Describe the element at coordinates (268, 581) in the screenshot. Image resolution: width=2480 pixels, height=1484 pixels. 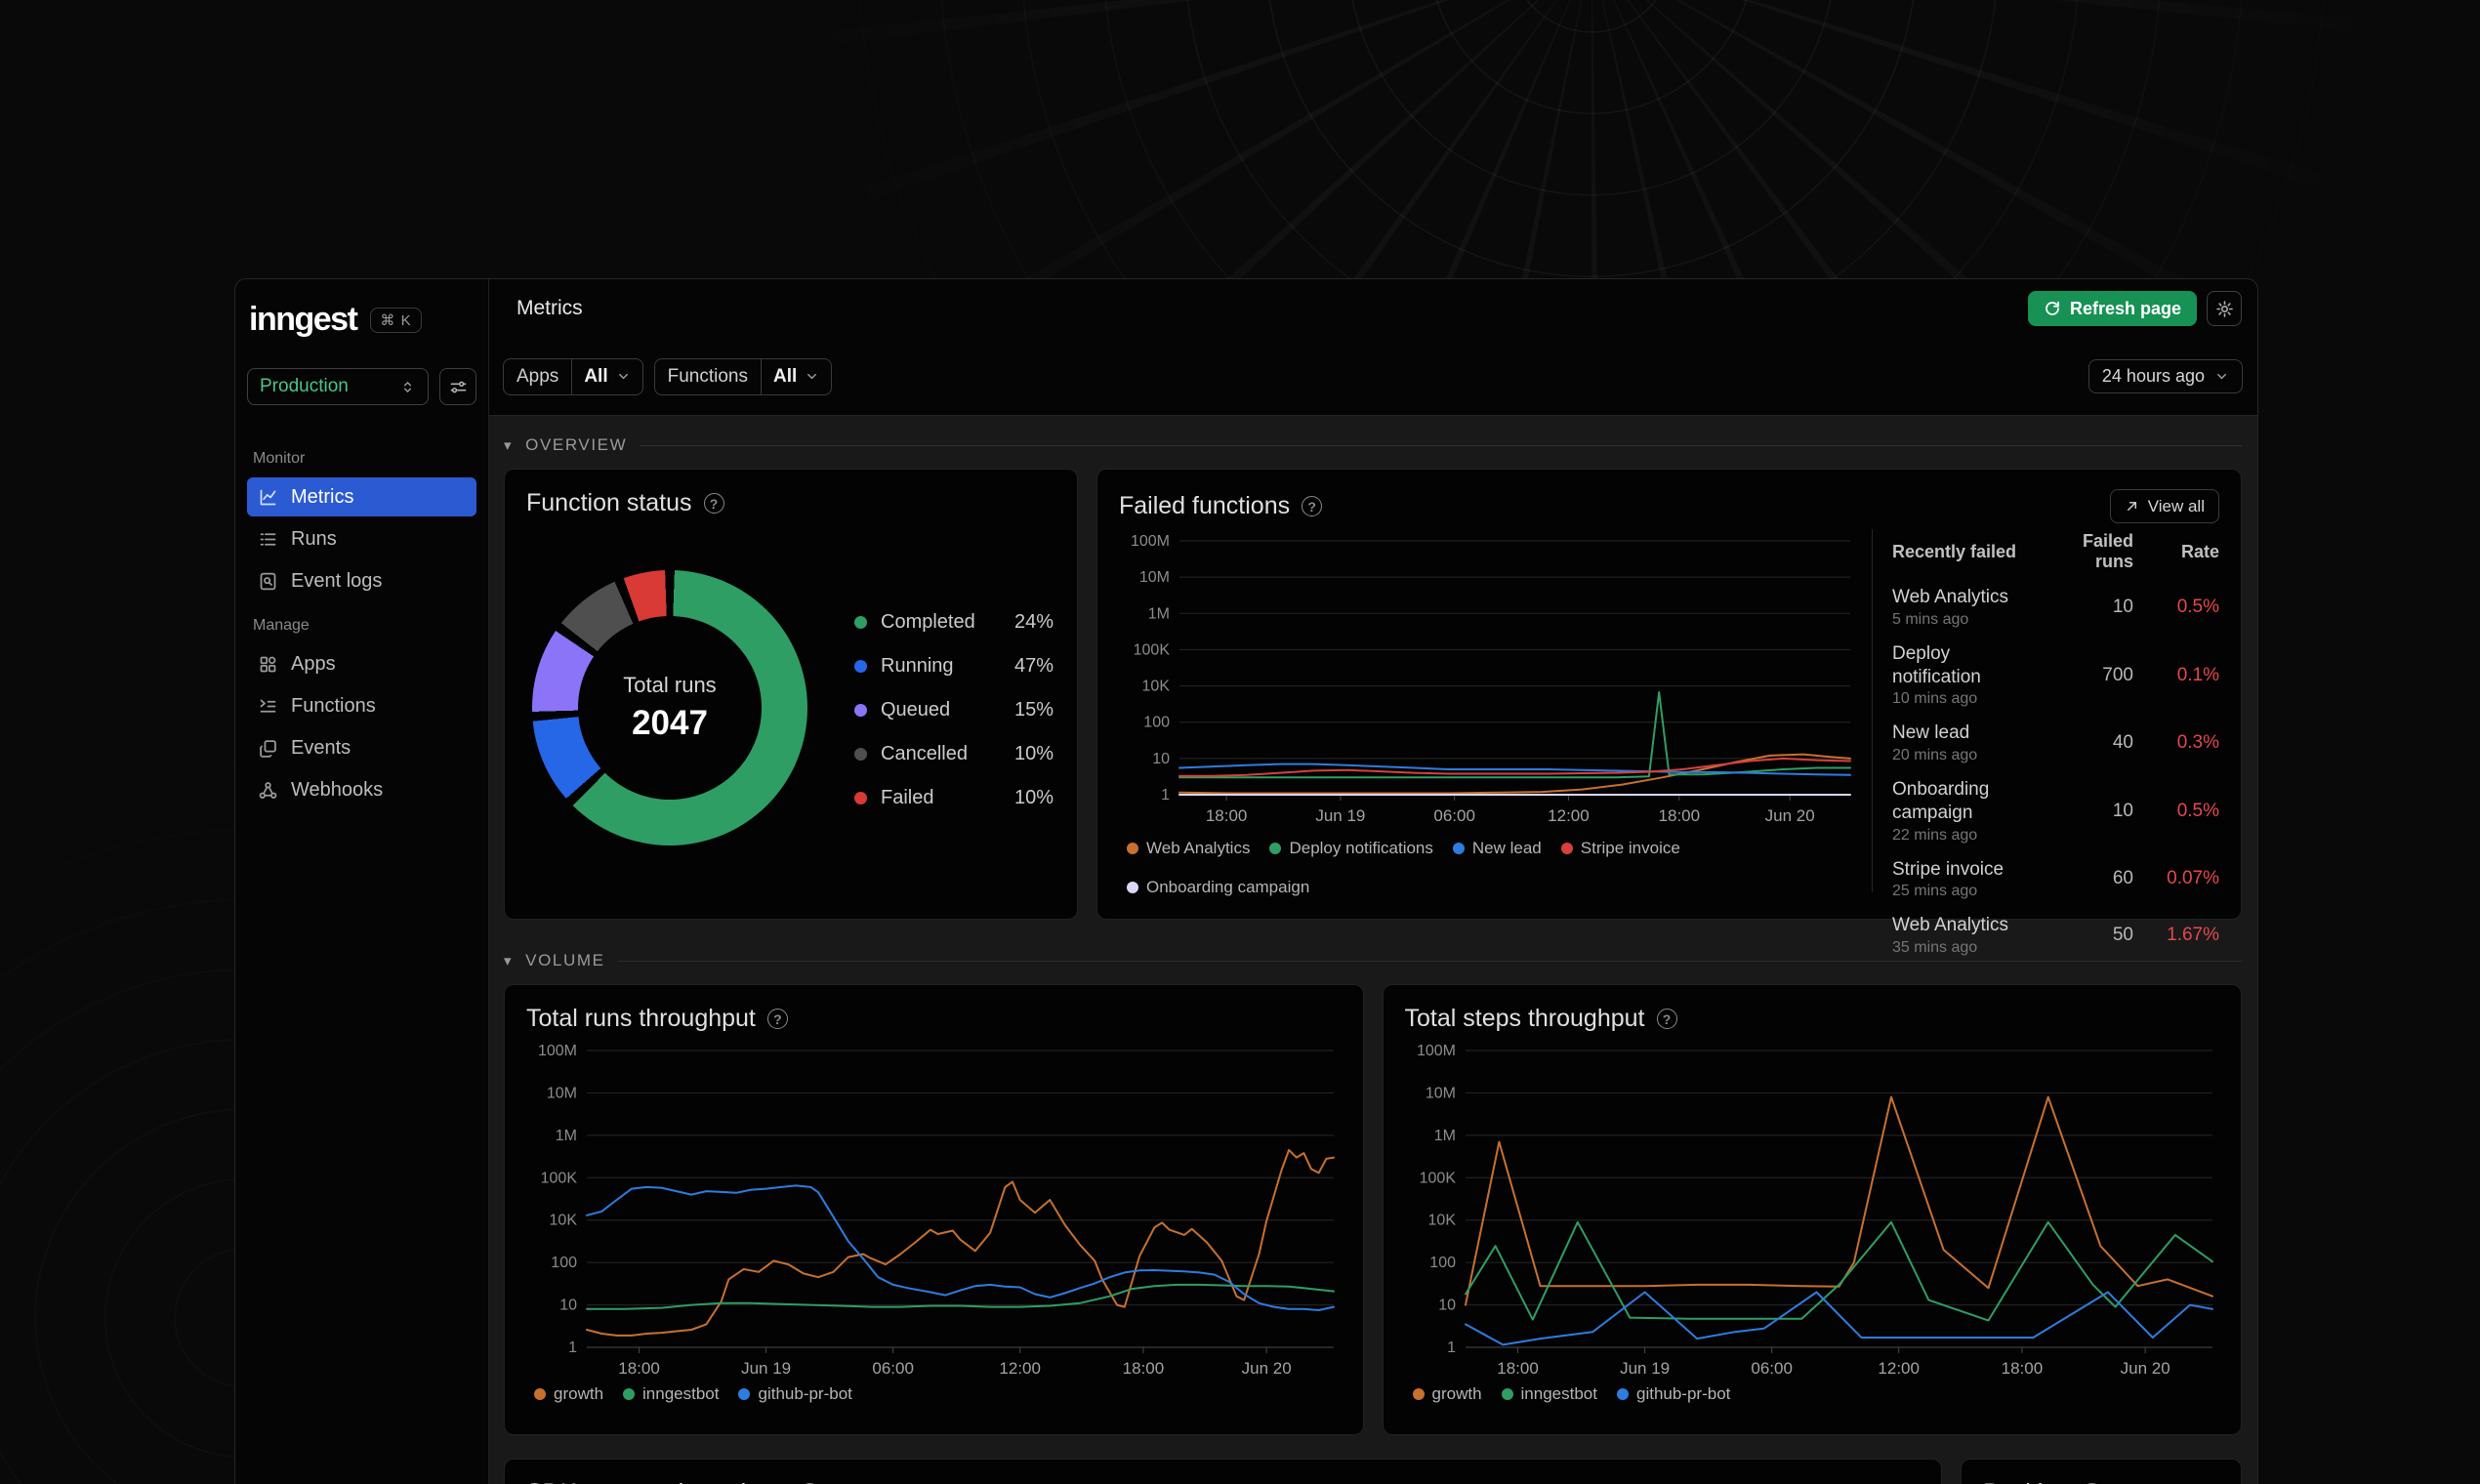
I see `log-search-icon` at that location.